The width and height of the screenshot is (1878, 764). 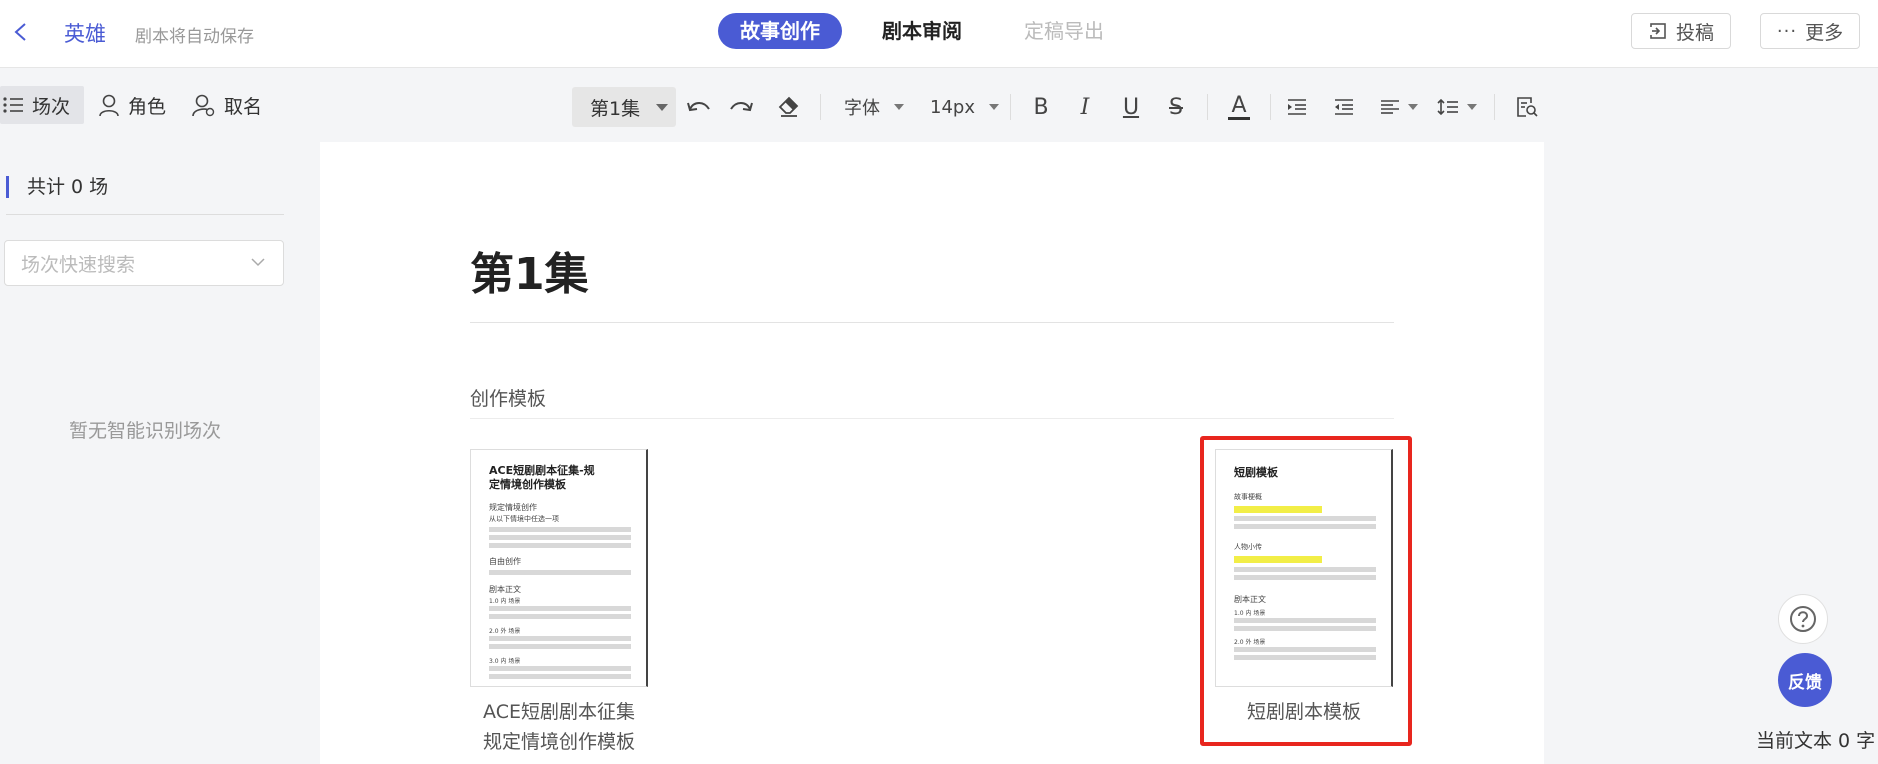 What do you see at coordinates (21, 32) in the screenshot?
I see `back-arrow-icon` at bounding box center [21, 32].